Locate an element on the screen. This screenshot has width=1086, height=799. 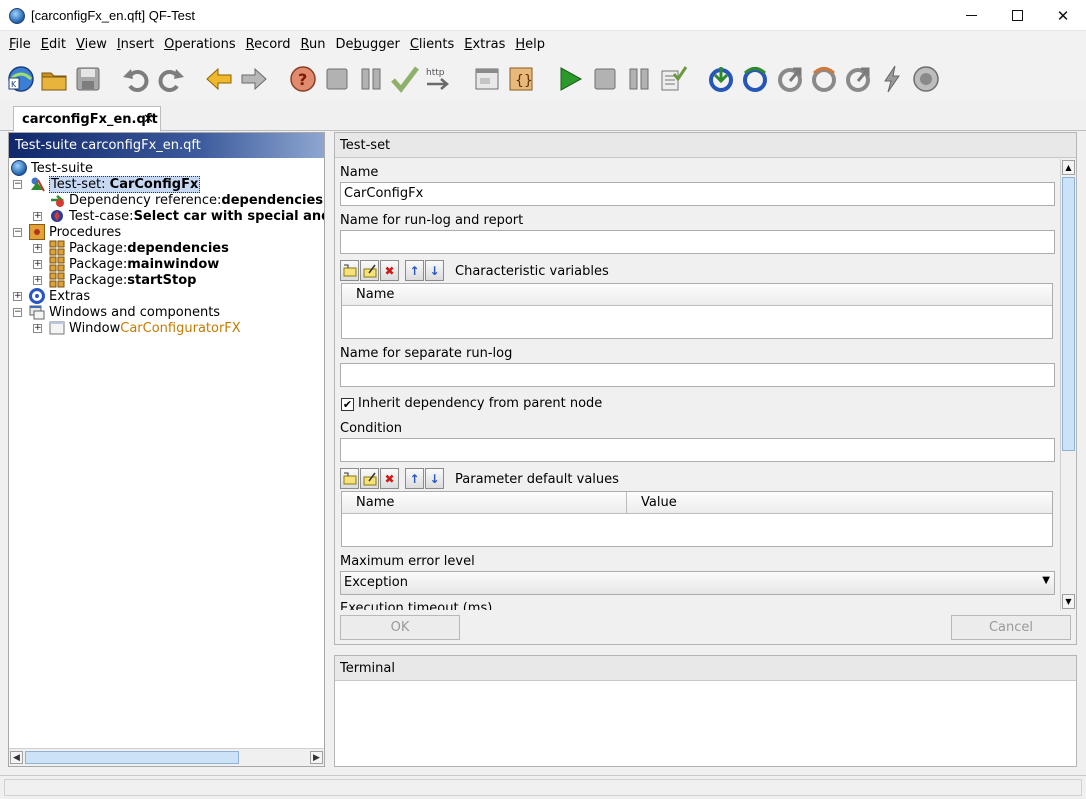
step-over-icon is located at coordinates (755, 79).